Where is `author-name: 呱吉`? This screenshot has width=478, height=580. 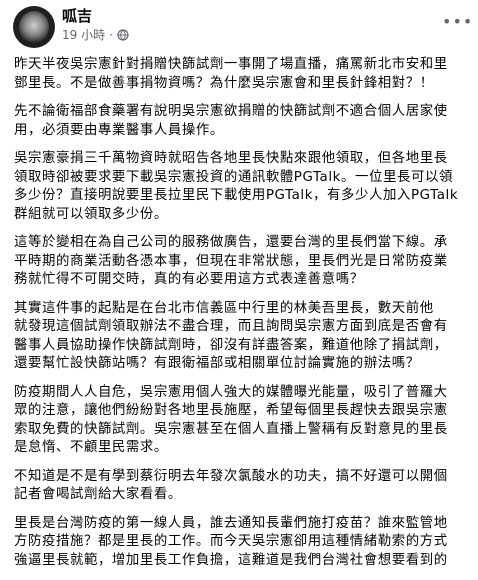 author-name: 呱吉 is located at coordinates (77, 16).